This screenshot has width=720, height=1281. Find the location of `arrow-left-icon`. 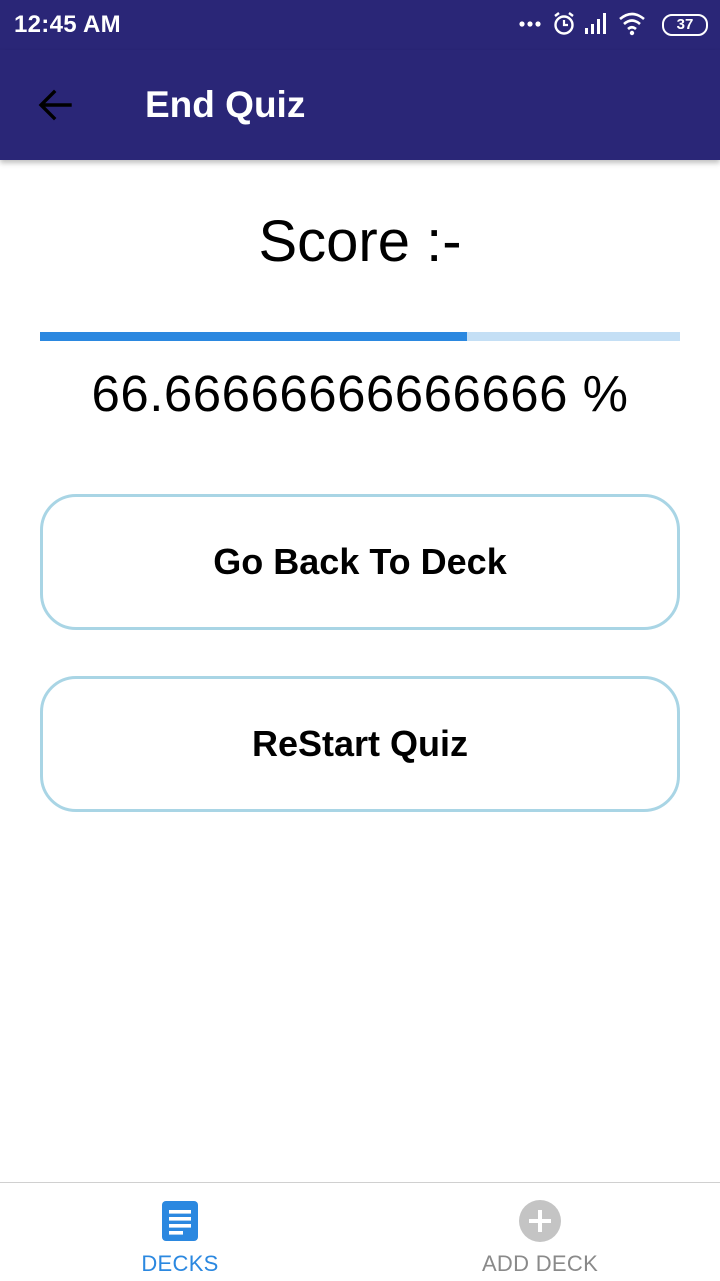

arrow-left-icon is located at coordinates (55, 105).